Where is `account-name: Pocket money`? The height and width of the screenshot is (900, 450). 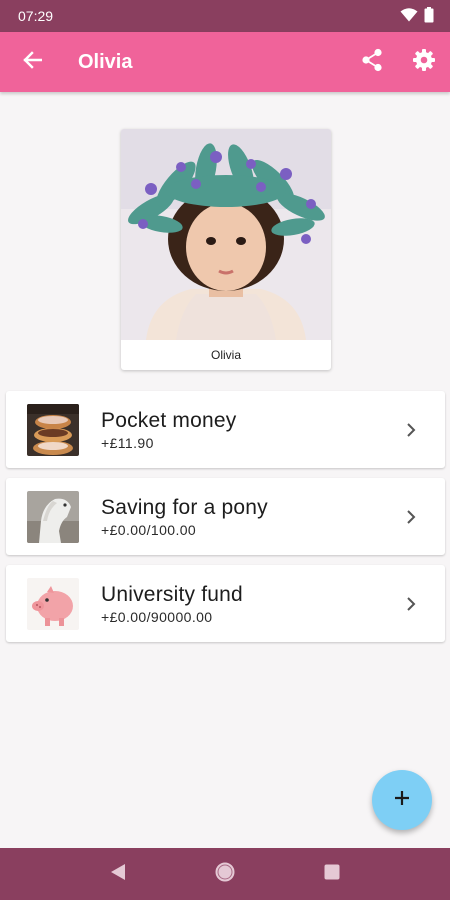
account-name: Pocket money is located at coordinates (169, 420).